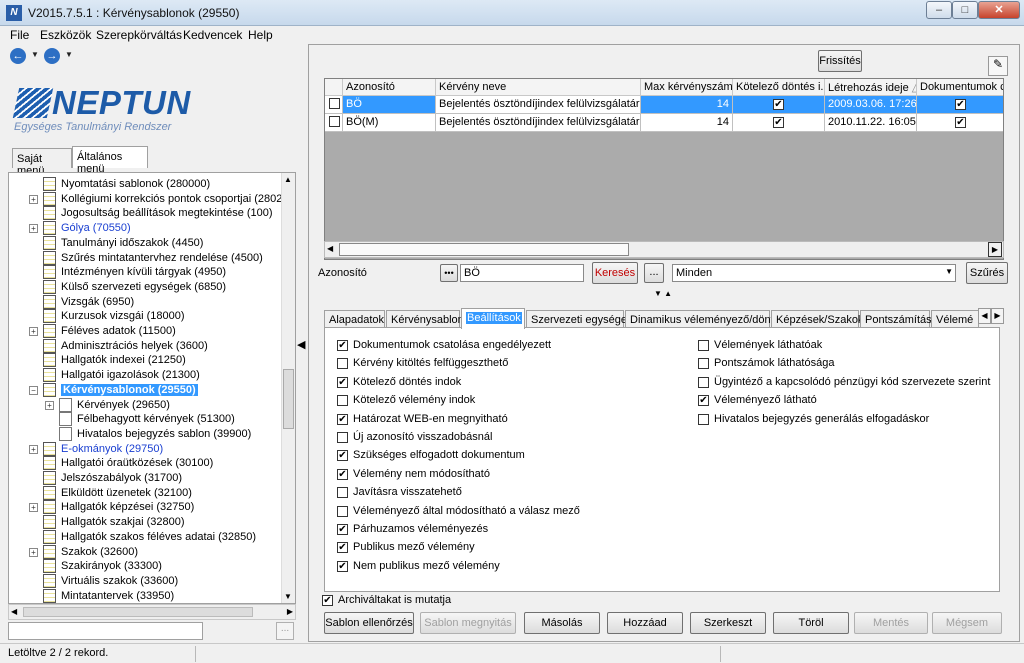  What do you see at coordinates (369, 623) in the screenshot?
I see `sablon-ellenorzes-button: Sablon ellenőrzés` at bounding box center [369, 623].